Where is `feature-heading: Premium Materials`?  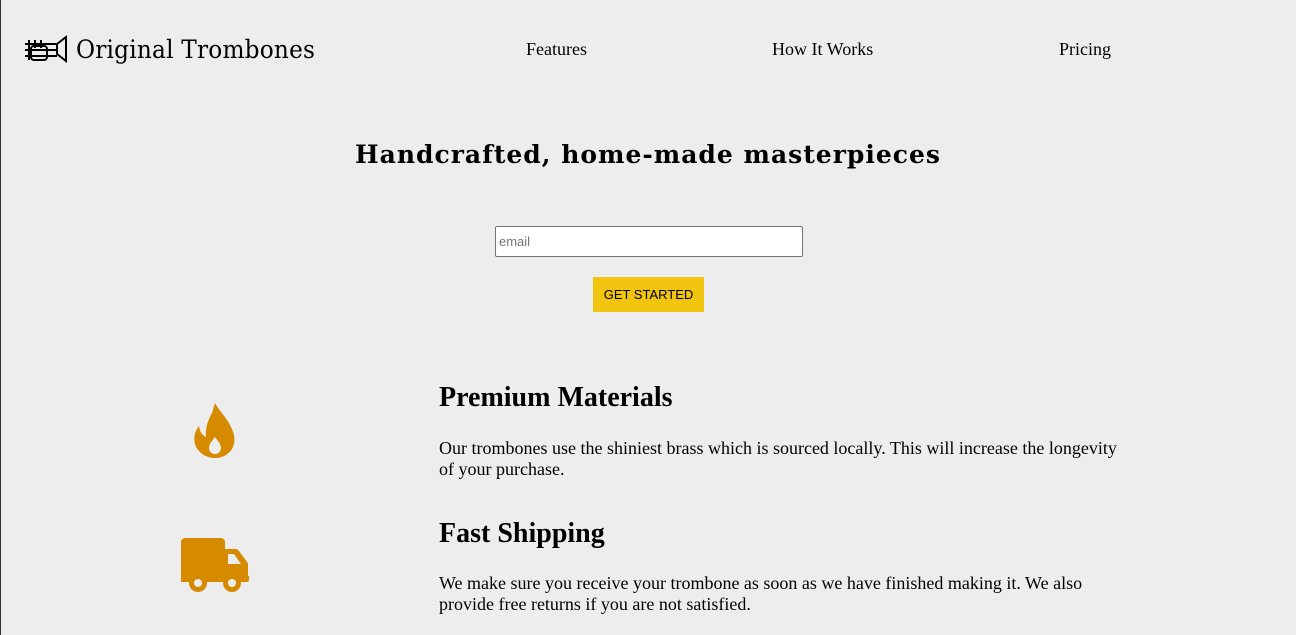
feature-heading: Premium Materials is located at coordinates (556, 397).